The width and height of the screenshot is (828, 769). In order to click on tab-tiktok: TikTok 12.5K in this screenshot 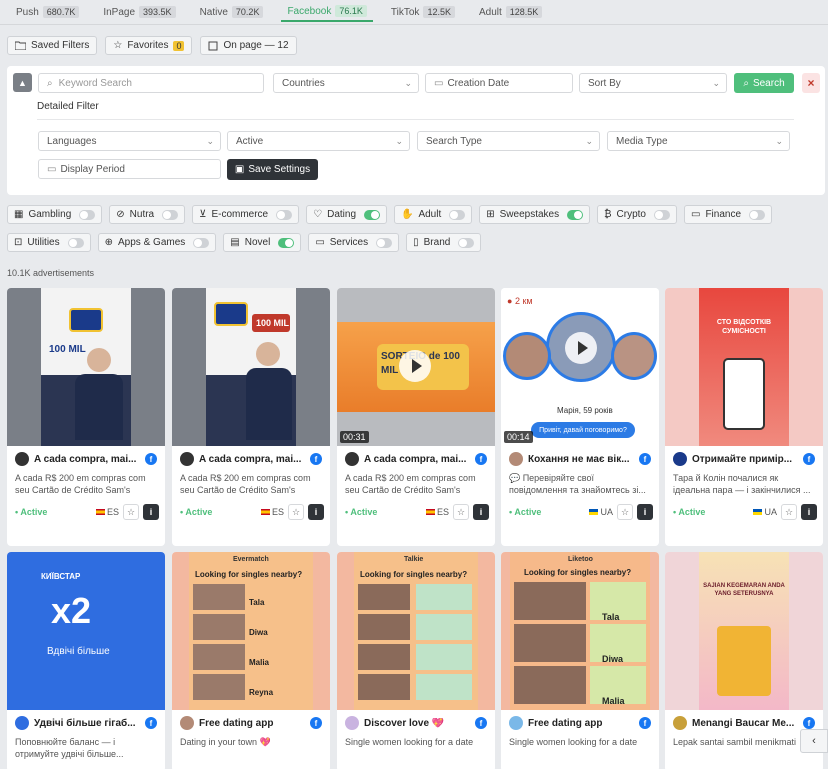, I will do `click(423, 12)`.